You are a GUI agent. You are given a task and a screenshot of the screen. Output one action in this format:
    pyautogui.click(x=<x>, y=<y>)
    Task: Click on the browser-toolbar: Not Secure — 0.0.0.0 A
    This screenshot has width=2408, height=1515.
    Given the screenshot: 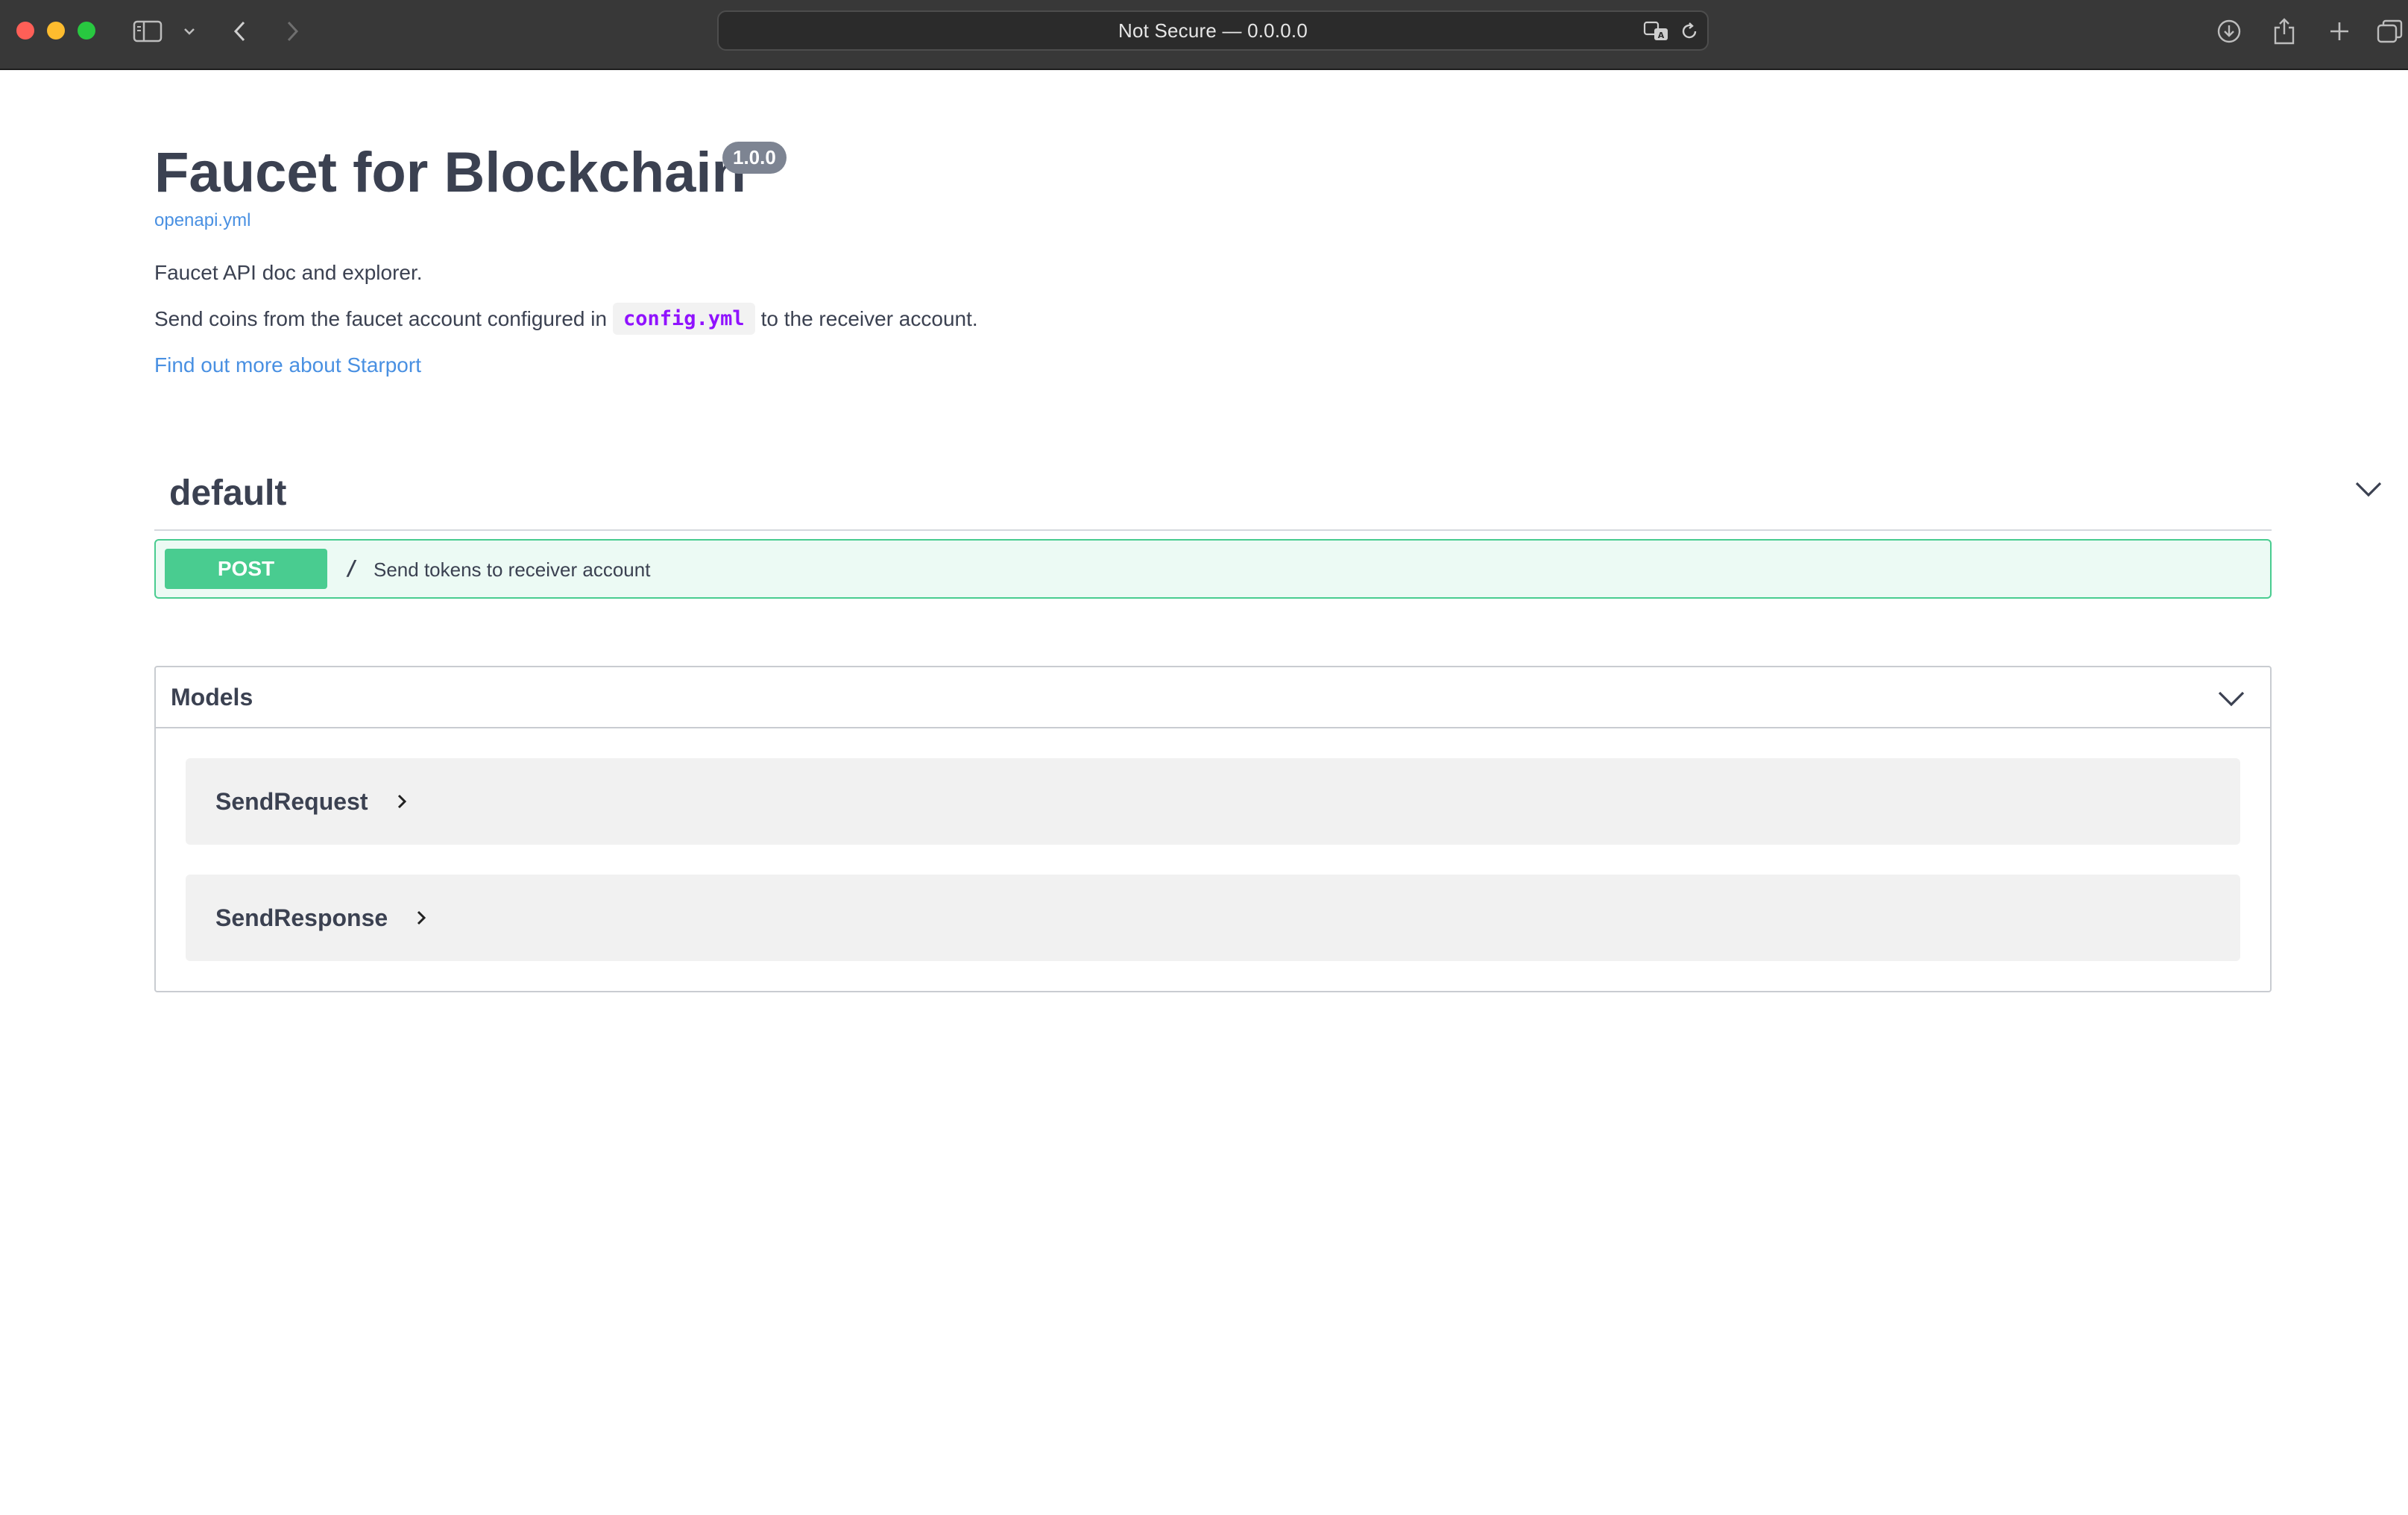 What is the action you would take?
    pyautogui.click(x=1204, y=35)
    